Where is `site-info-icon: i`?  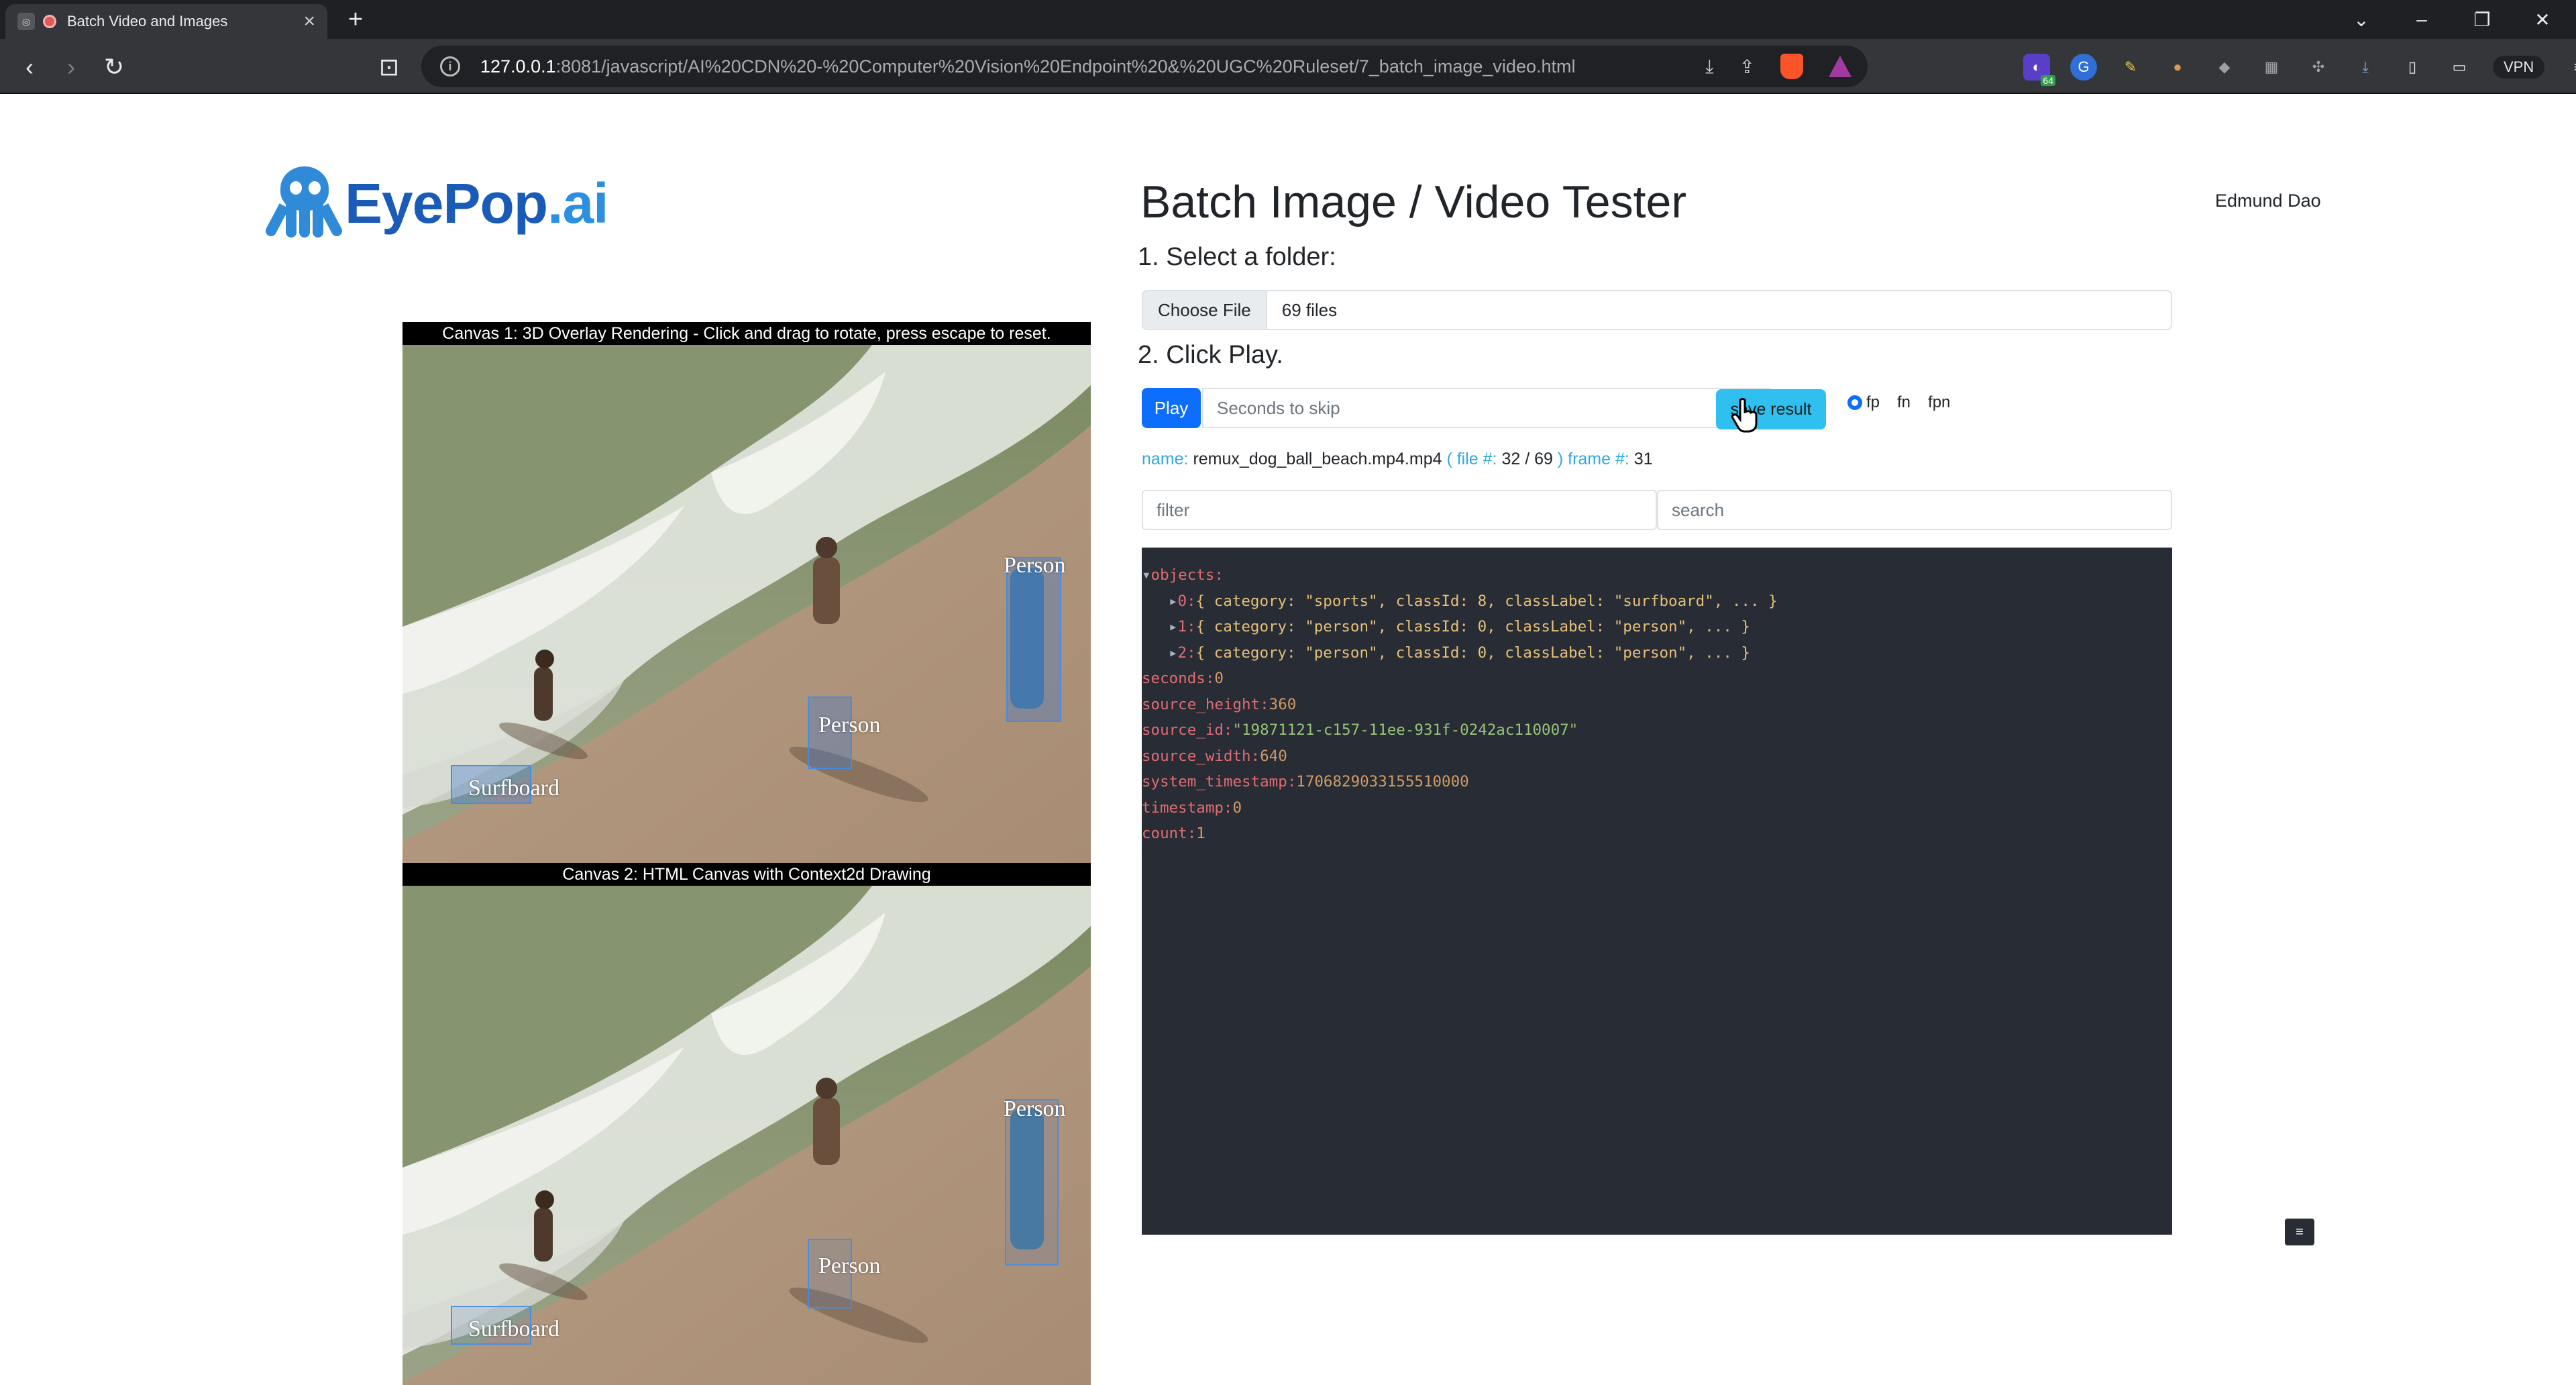
site-info-icon: i is located at coordinates (450, 66).